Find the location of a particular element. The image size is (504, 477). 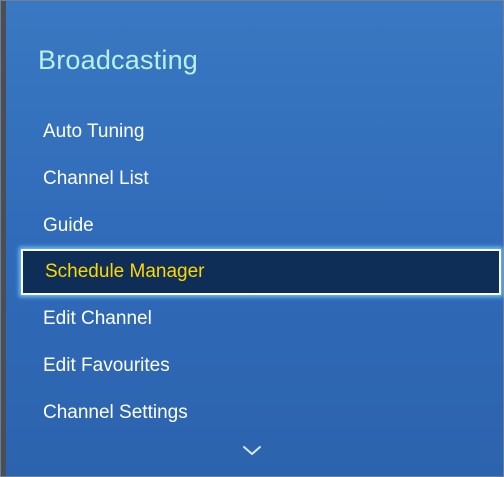

menu-item-channel-settings: Channel Settings is located at coordinates (252, 412).